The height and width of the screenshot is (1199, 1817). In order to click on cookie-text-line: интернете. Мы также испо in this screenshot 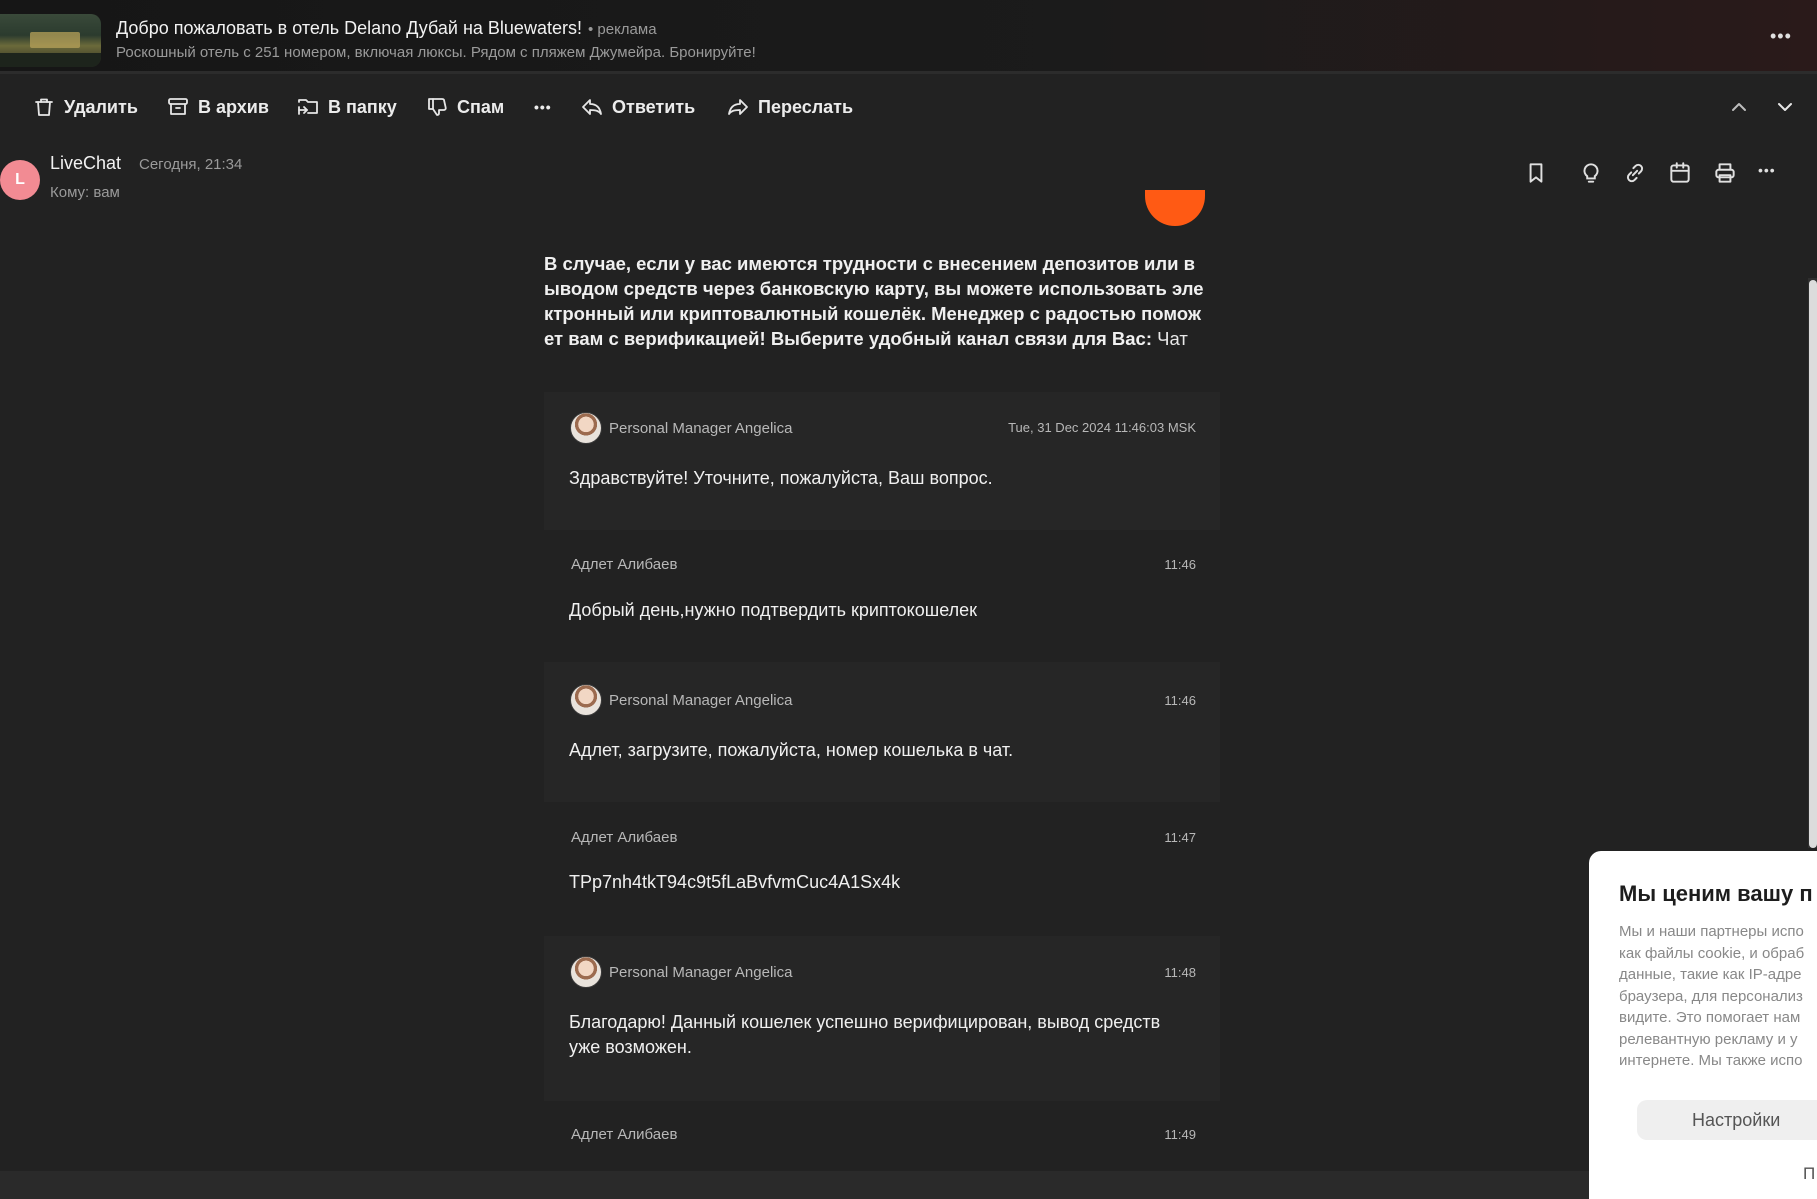, I will do `click(1711, 1060)`.